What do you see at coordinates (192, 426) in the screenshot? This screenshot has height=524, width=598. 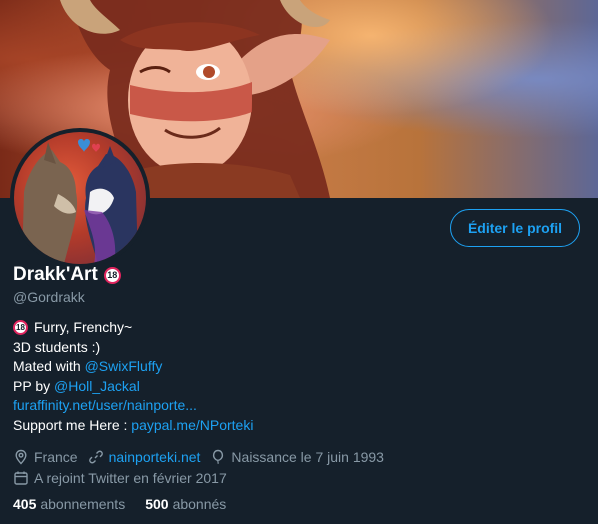 I see `paypal-link: paypal.me/NPorteki` at bounding box center [192, 426].